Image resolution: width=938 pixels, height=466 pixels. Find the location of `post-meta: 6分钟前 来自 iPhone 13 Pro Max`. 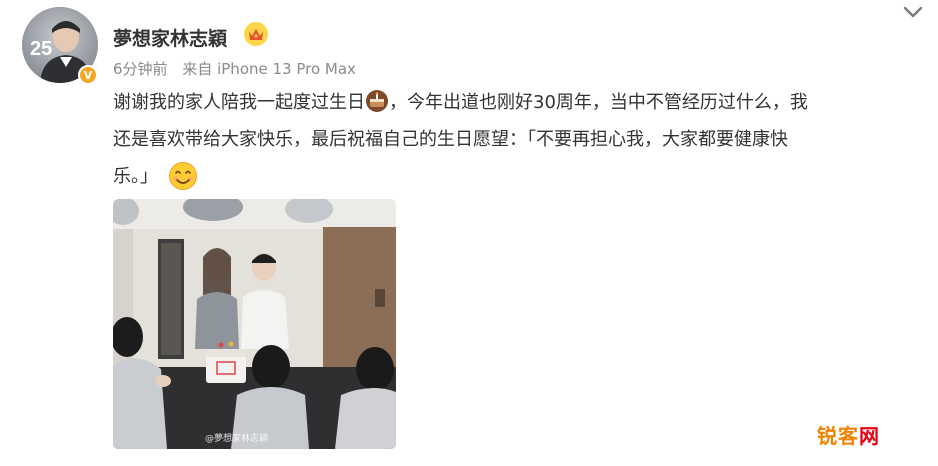

post-meta: 6分钟前 来自 iPhone 13 Pro Max is located at coordinates (239, 68).